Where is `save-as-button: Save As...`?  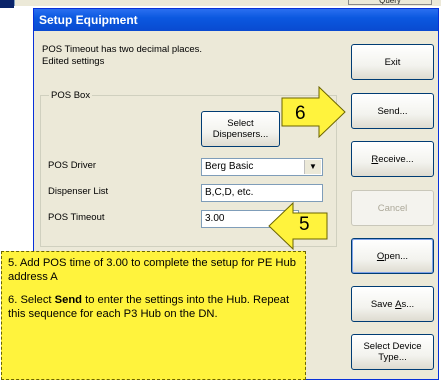 save-as-button: Save As... is located at coordinates (392, 304).